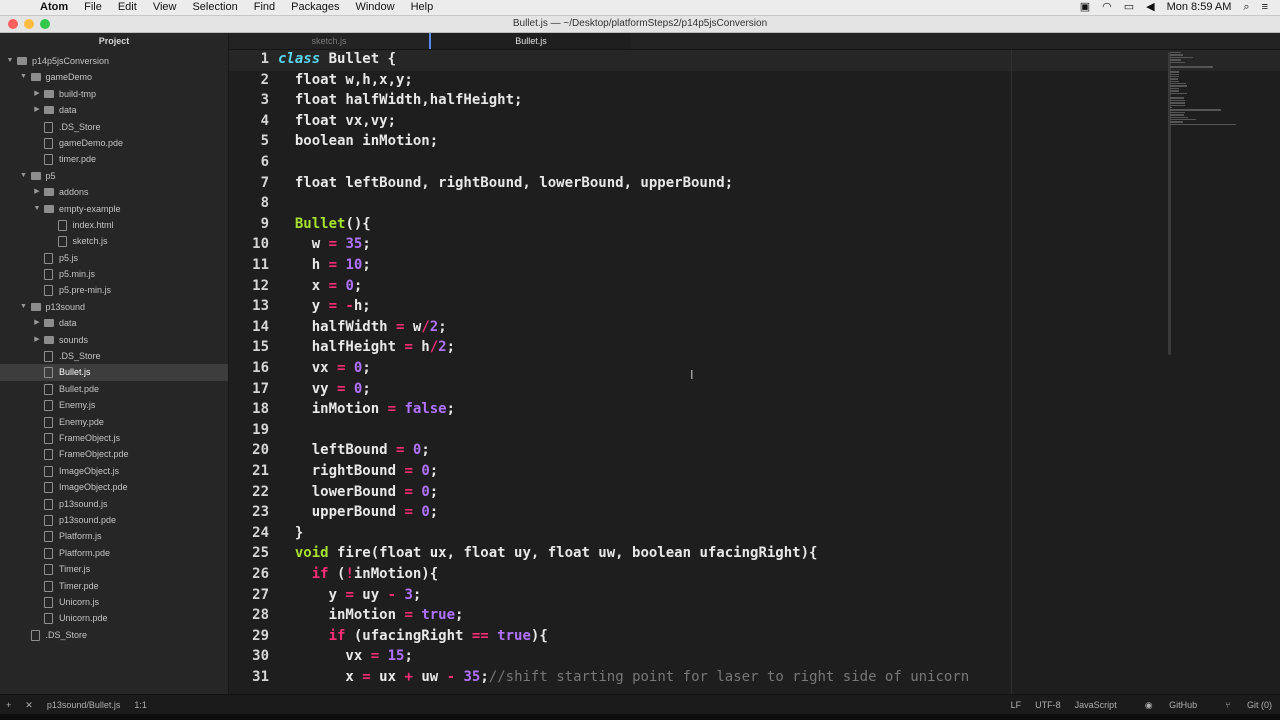  What do you see at coordinates (114, 143) in the screenshot?
I see `tree-file: gameDemo.pde` at bounding box center [114, 143].